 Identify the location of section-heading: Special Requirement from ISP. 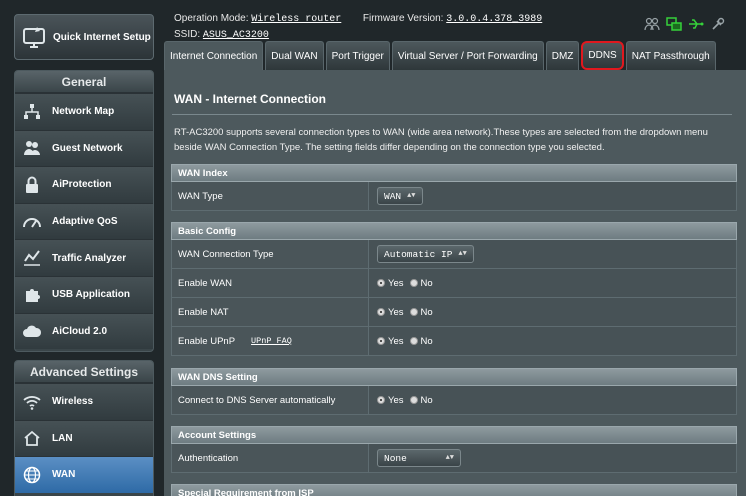
(454, 490).